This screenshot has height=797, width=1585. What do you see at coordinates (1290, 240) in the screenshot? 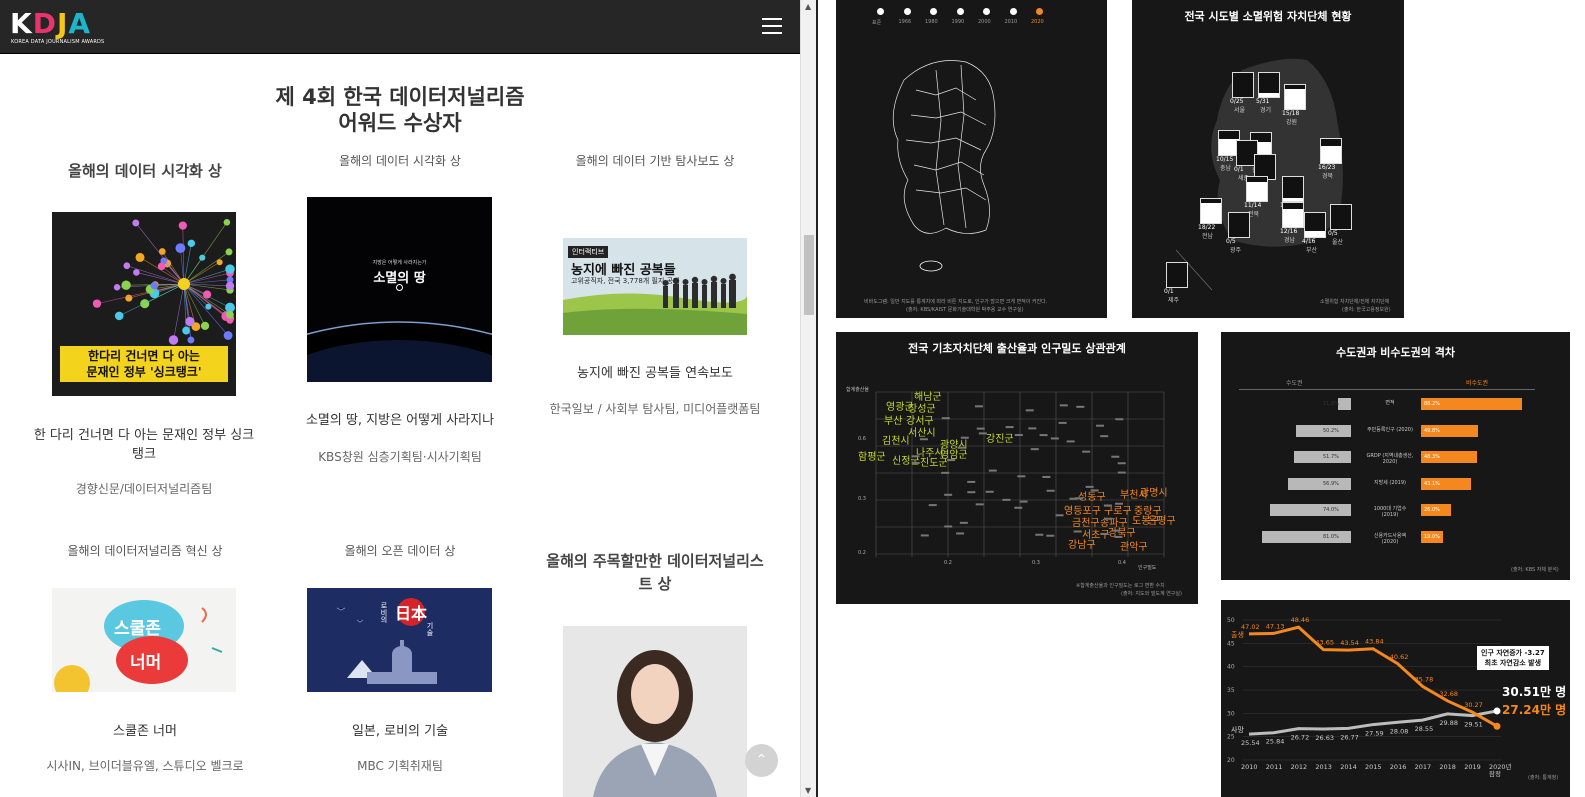
I see `region-name: 경남` at bounding box center [1290, 240].